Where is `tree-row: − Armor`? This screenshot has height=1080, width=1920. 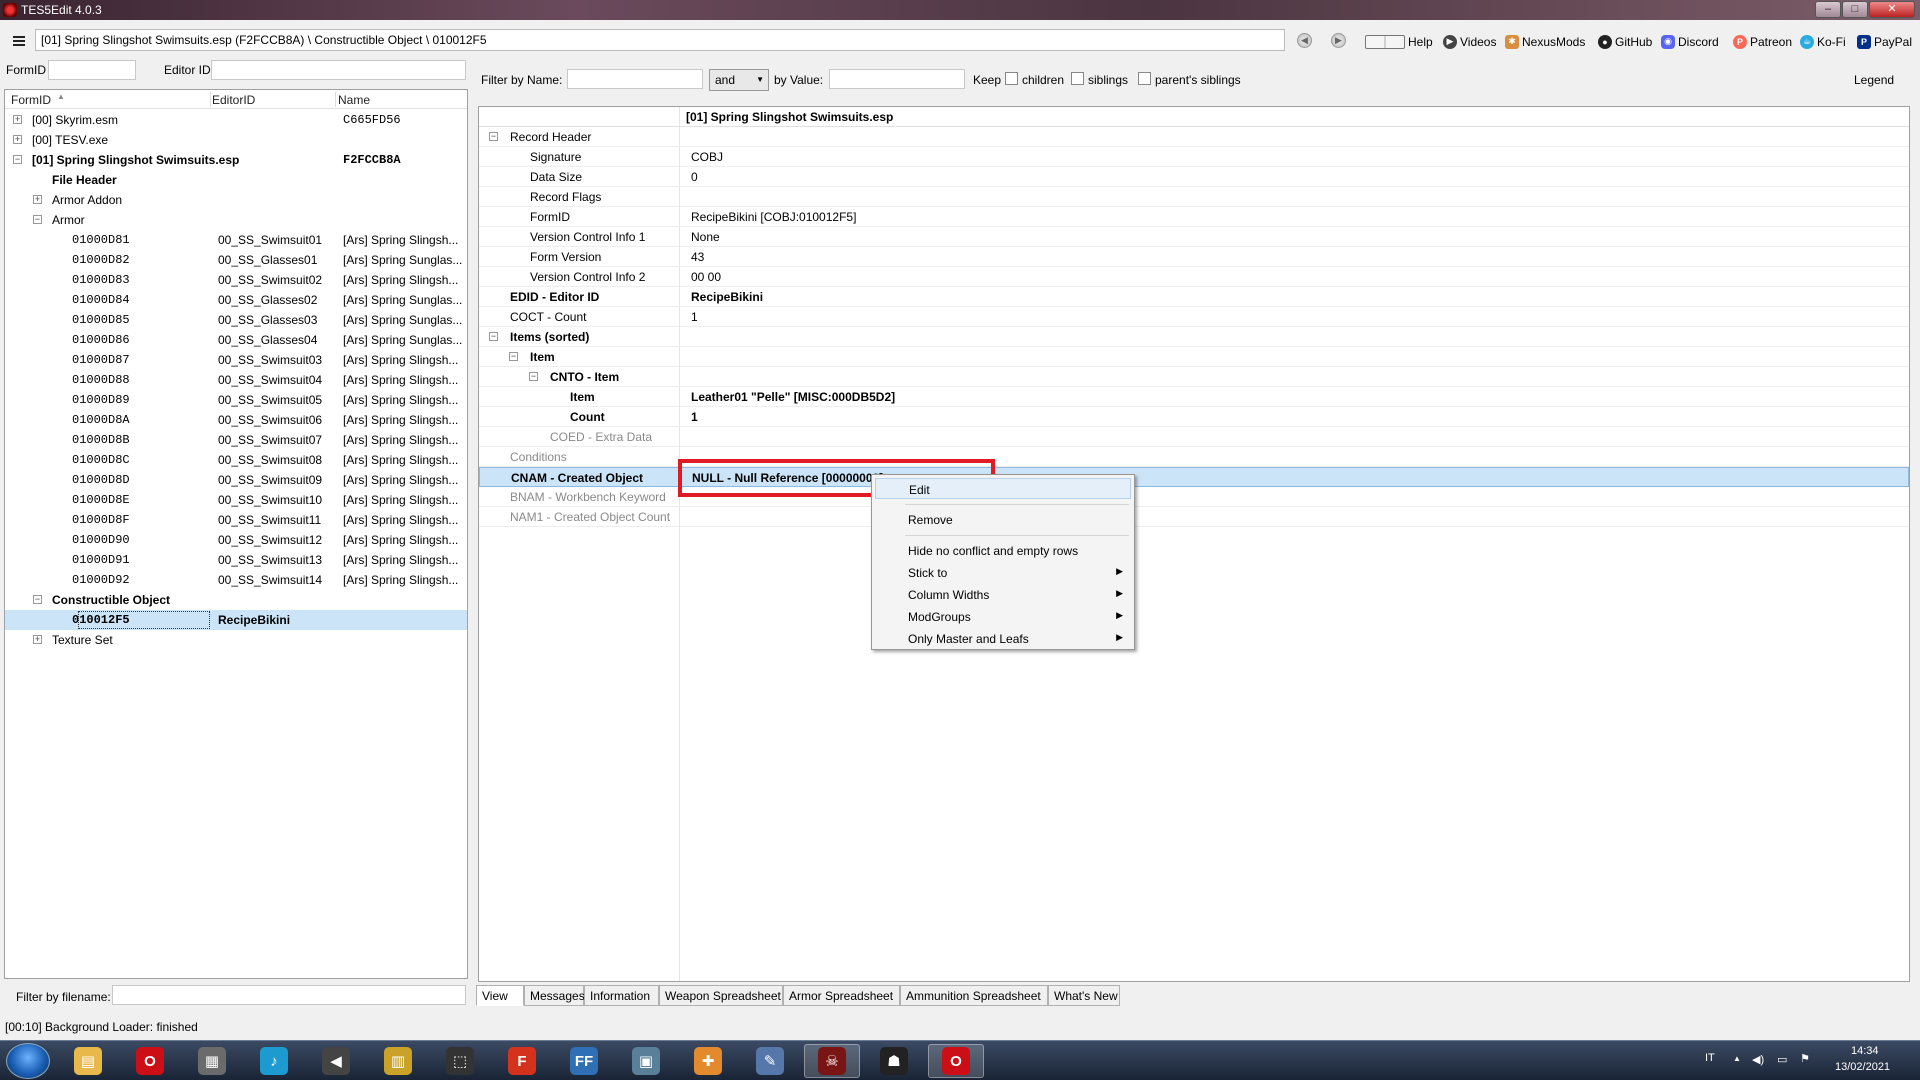 tree-row: − Armor is located at coordinates (236, 220).